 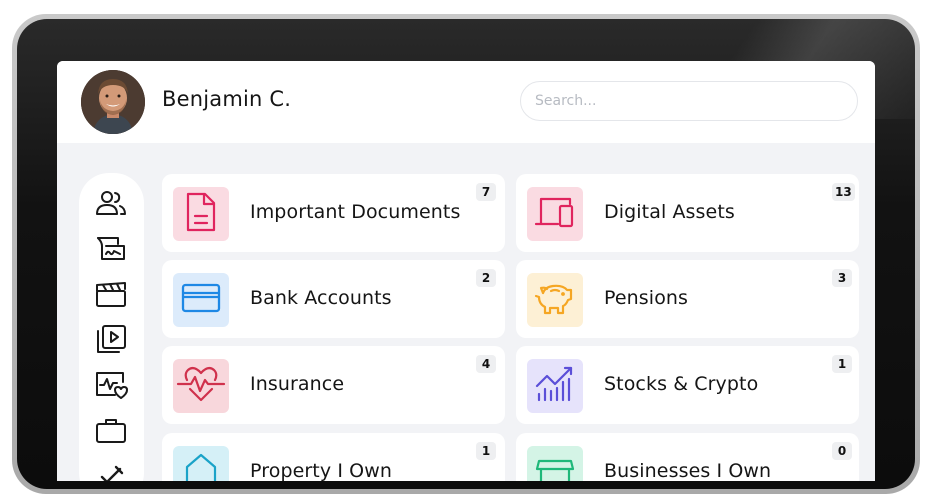 I want to click on devices-icon, so click(x=555, y=214).